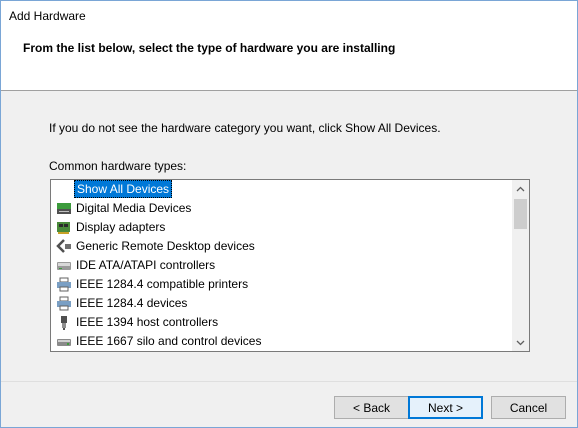 The width and height of the screenshot is (578, 428). Describe the element at coordinates (47, 16) in the screenshot. I see `window-title: Add Hardware` at that location.